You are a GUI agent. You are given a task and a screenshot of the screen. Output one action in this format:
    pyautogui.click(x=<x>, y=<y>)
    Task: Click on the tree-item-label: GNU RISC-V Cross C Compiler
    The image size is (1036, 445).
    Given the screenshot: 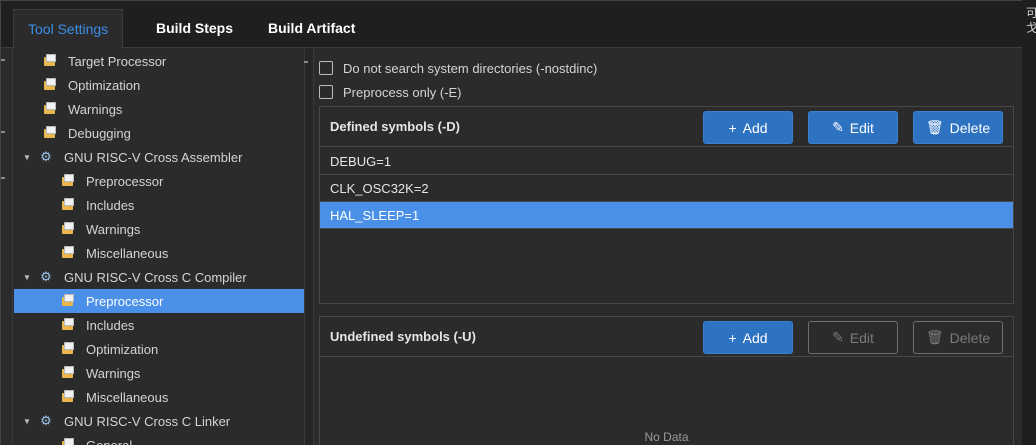 What is the action you would take?
    pyautogui.click(x=155, y=277)
    